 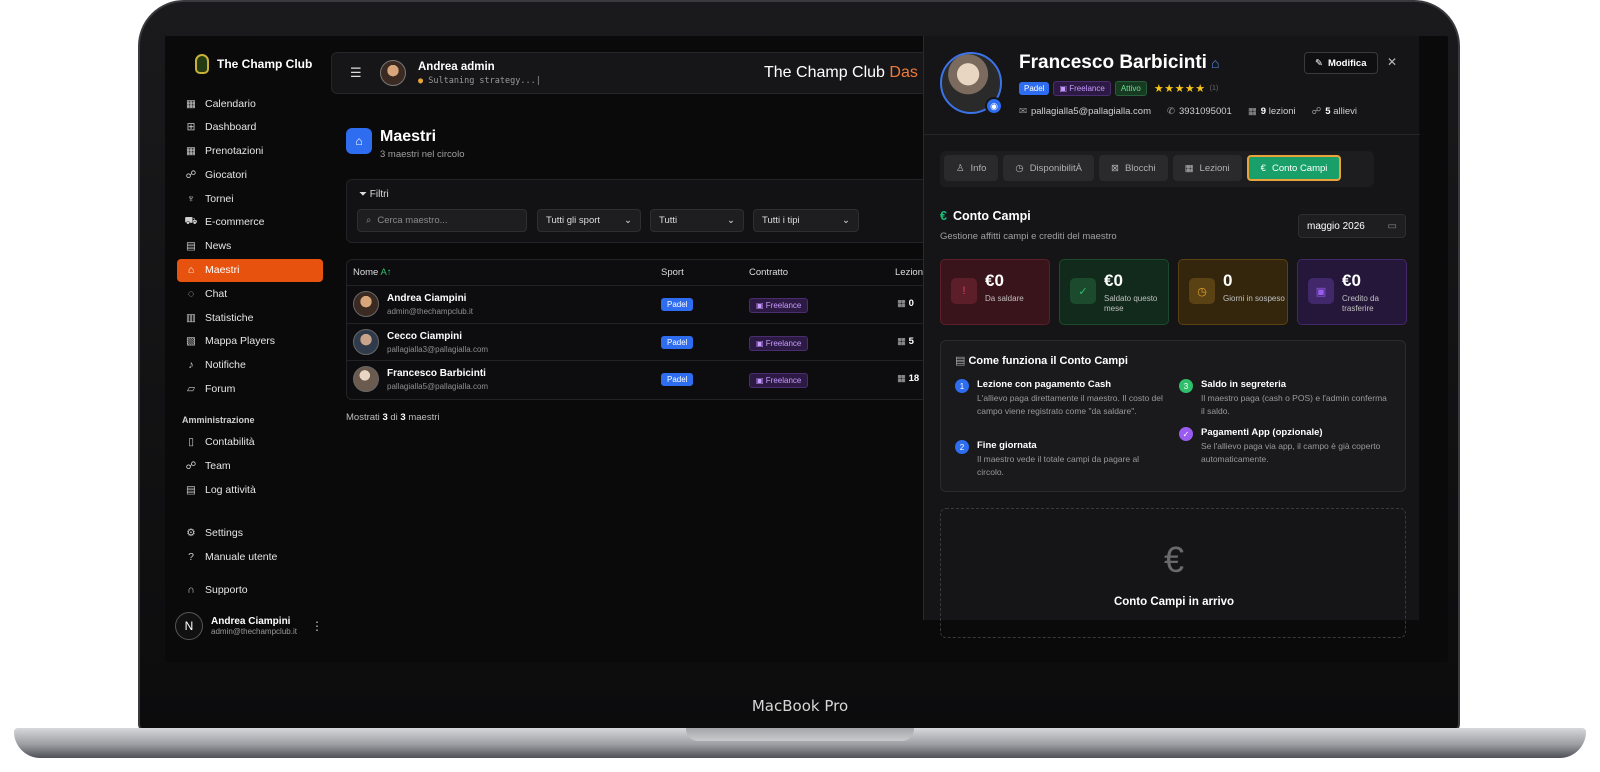 I want to click on sidebar-item-settings: ⚙ Settings, so click(x=250, y=533).